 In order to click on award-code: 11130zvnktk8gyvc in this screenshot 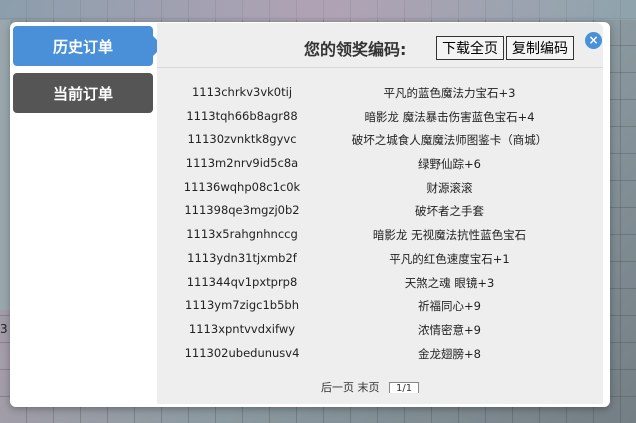, I will do `click(242, 139)`.